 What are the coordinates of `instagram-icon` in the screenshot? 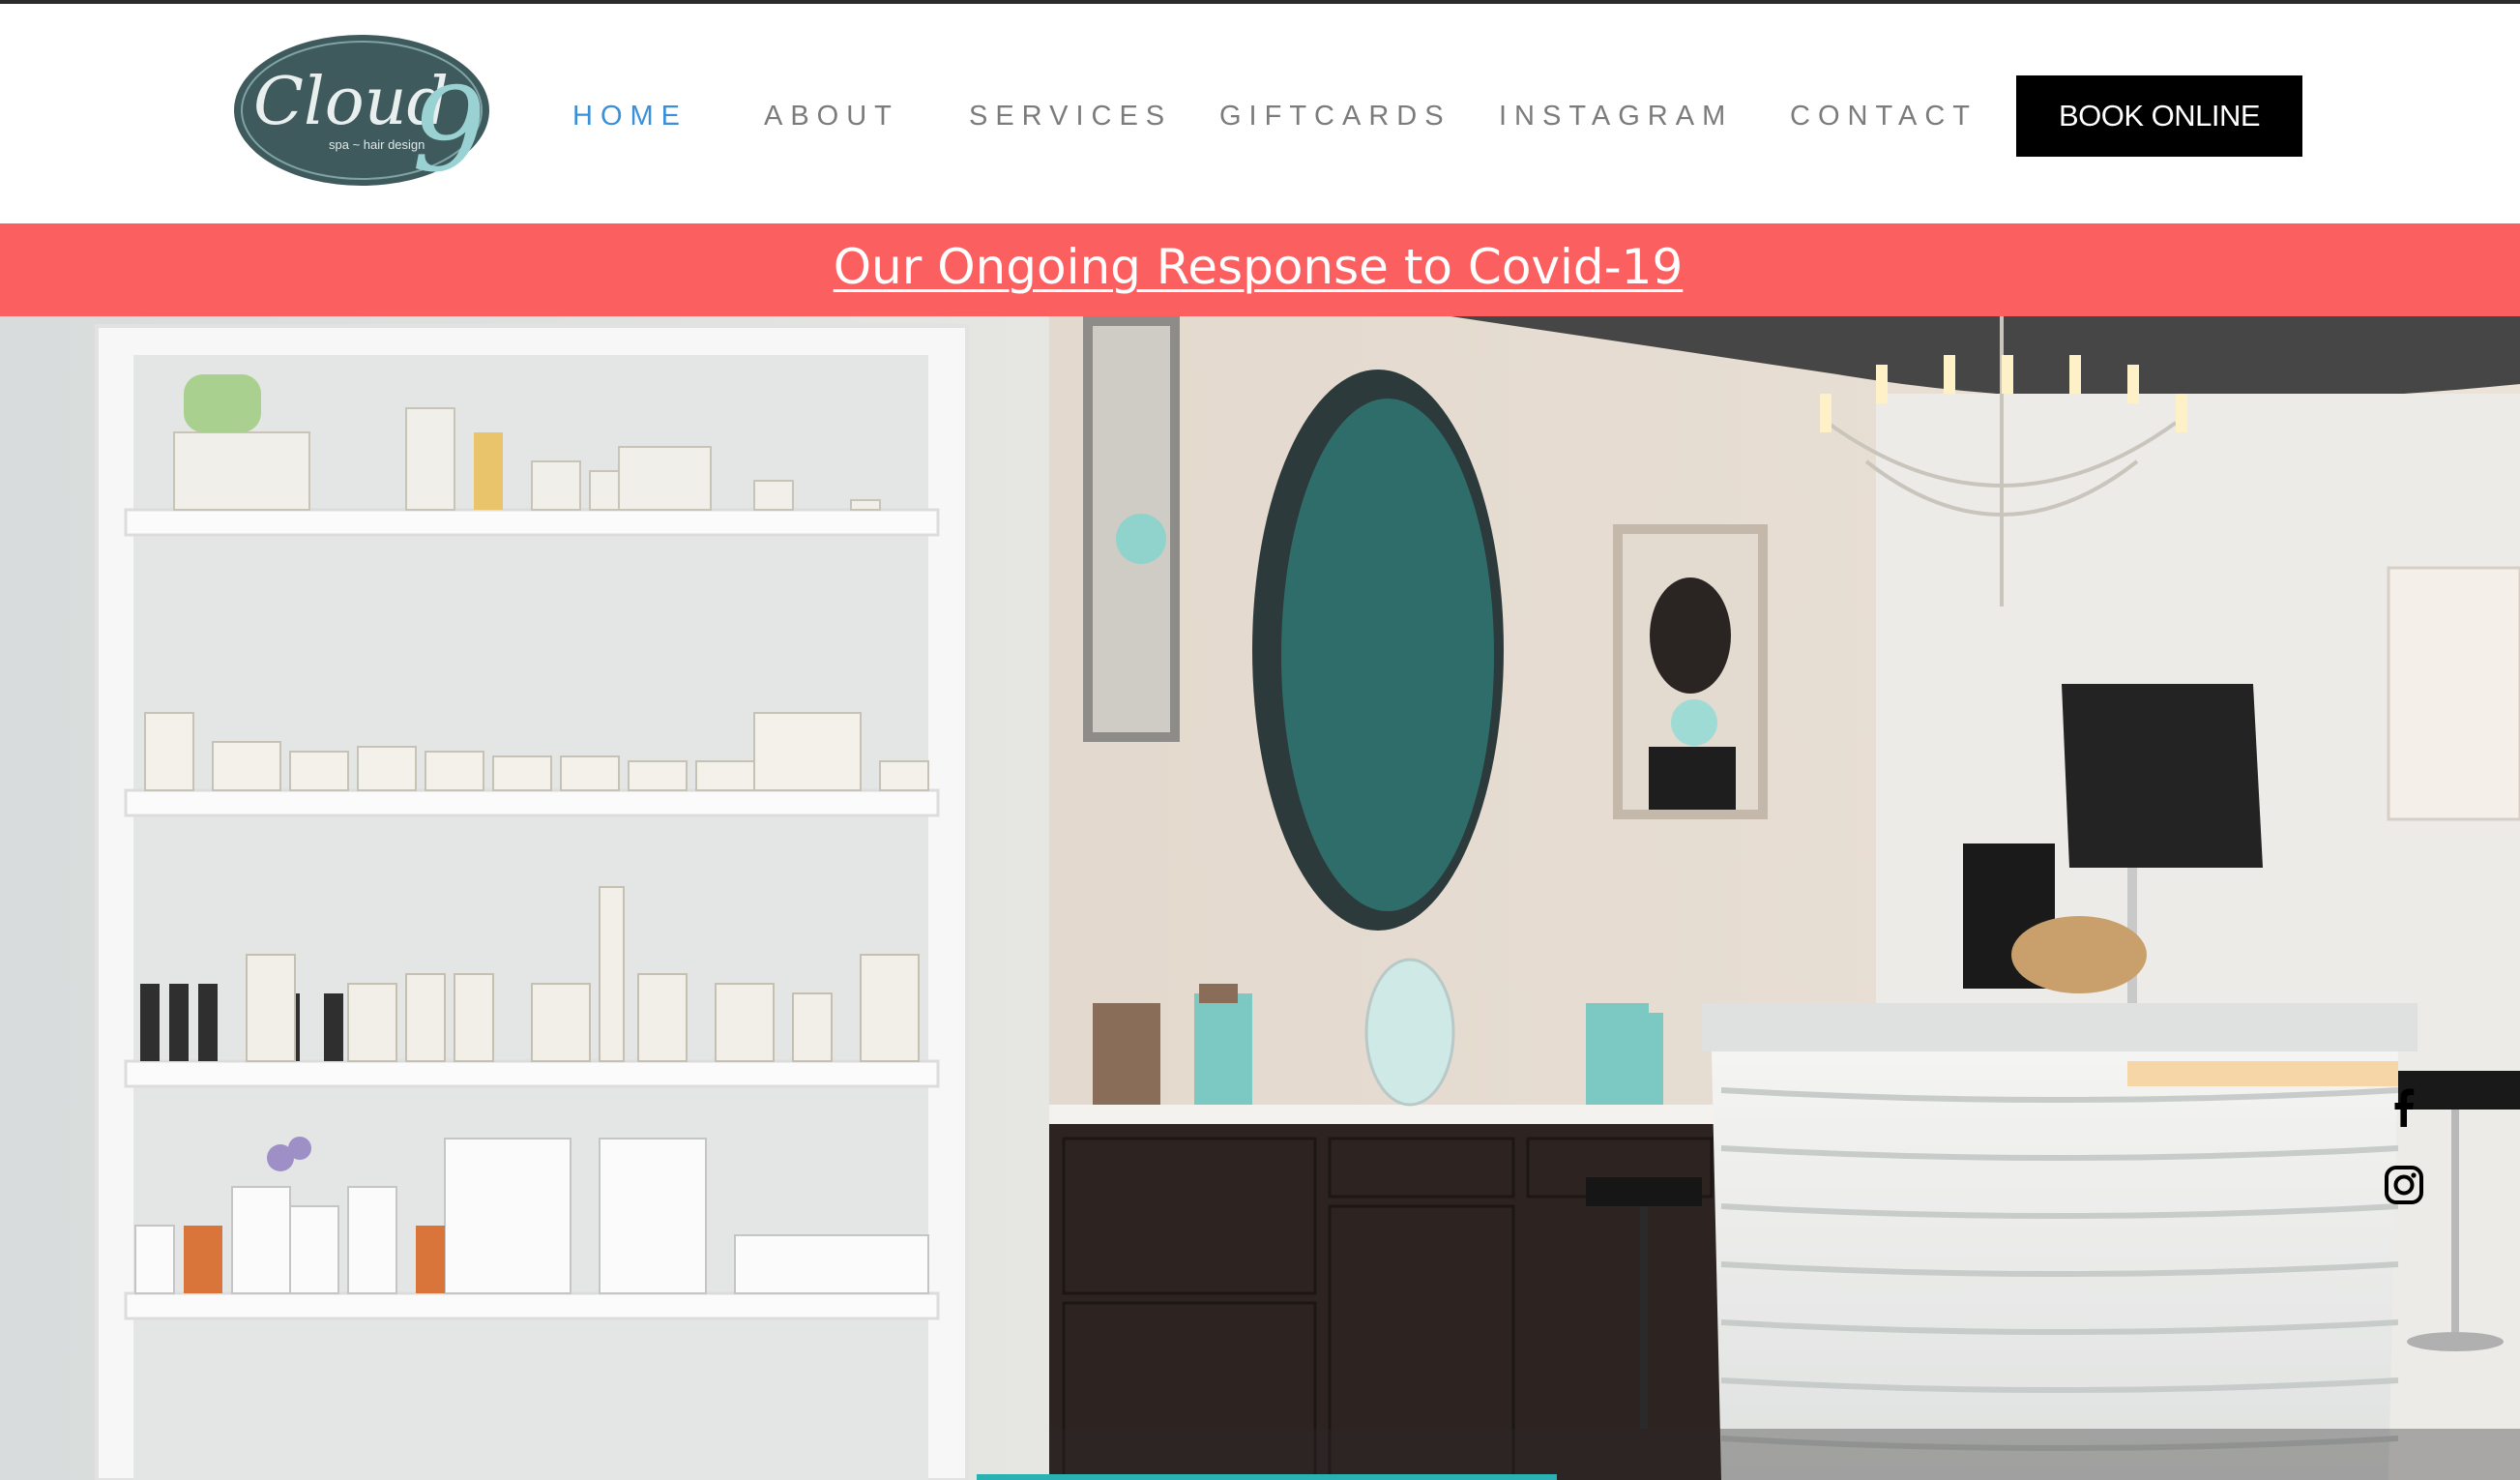 It's located at (2404, 1185).